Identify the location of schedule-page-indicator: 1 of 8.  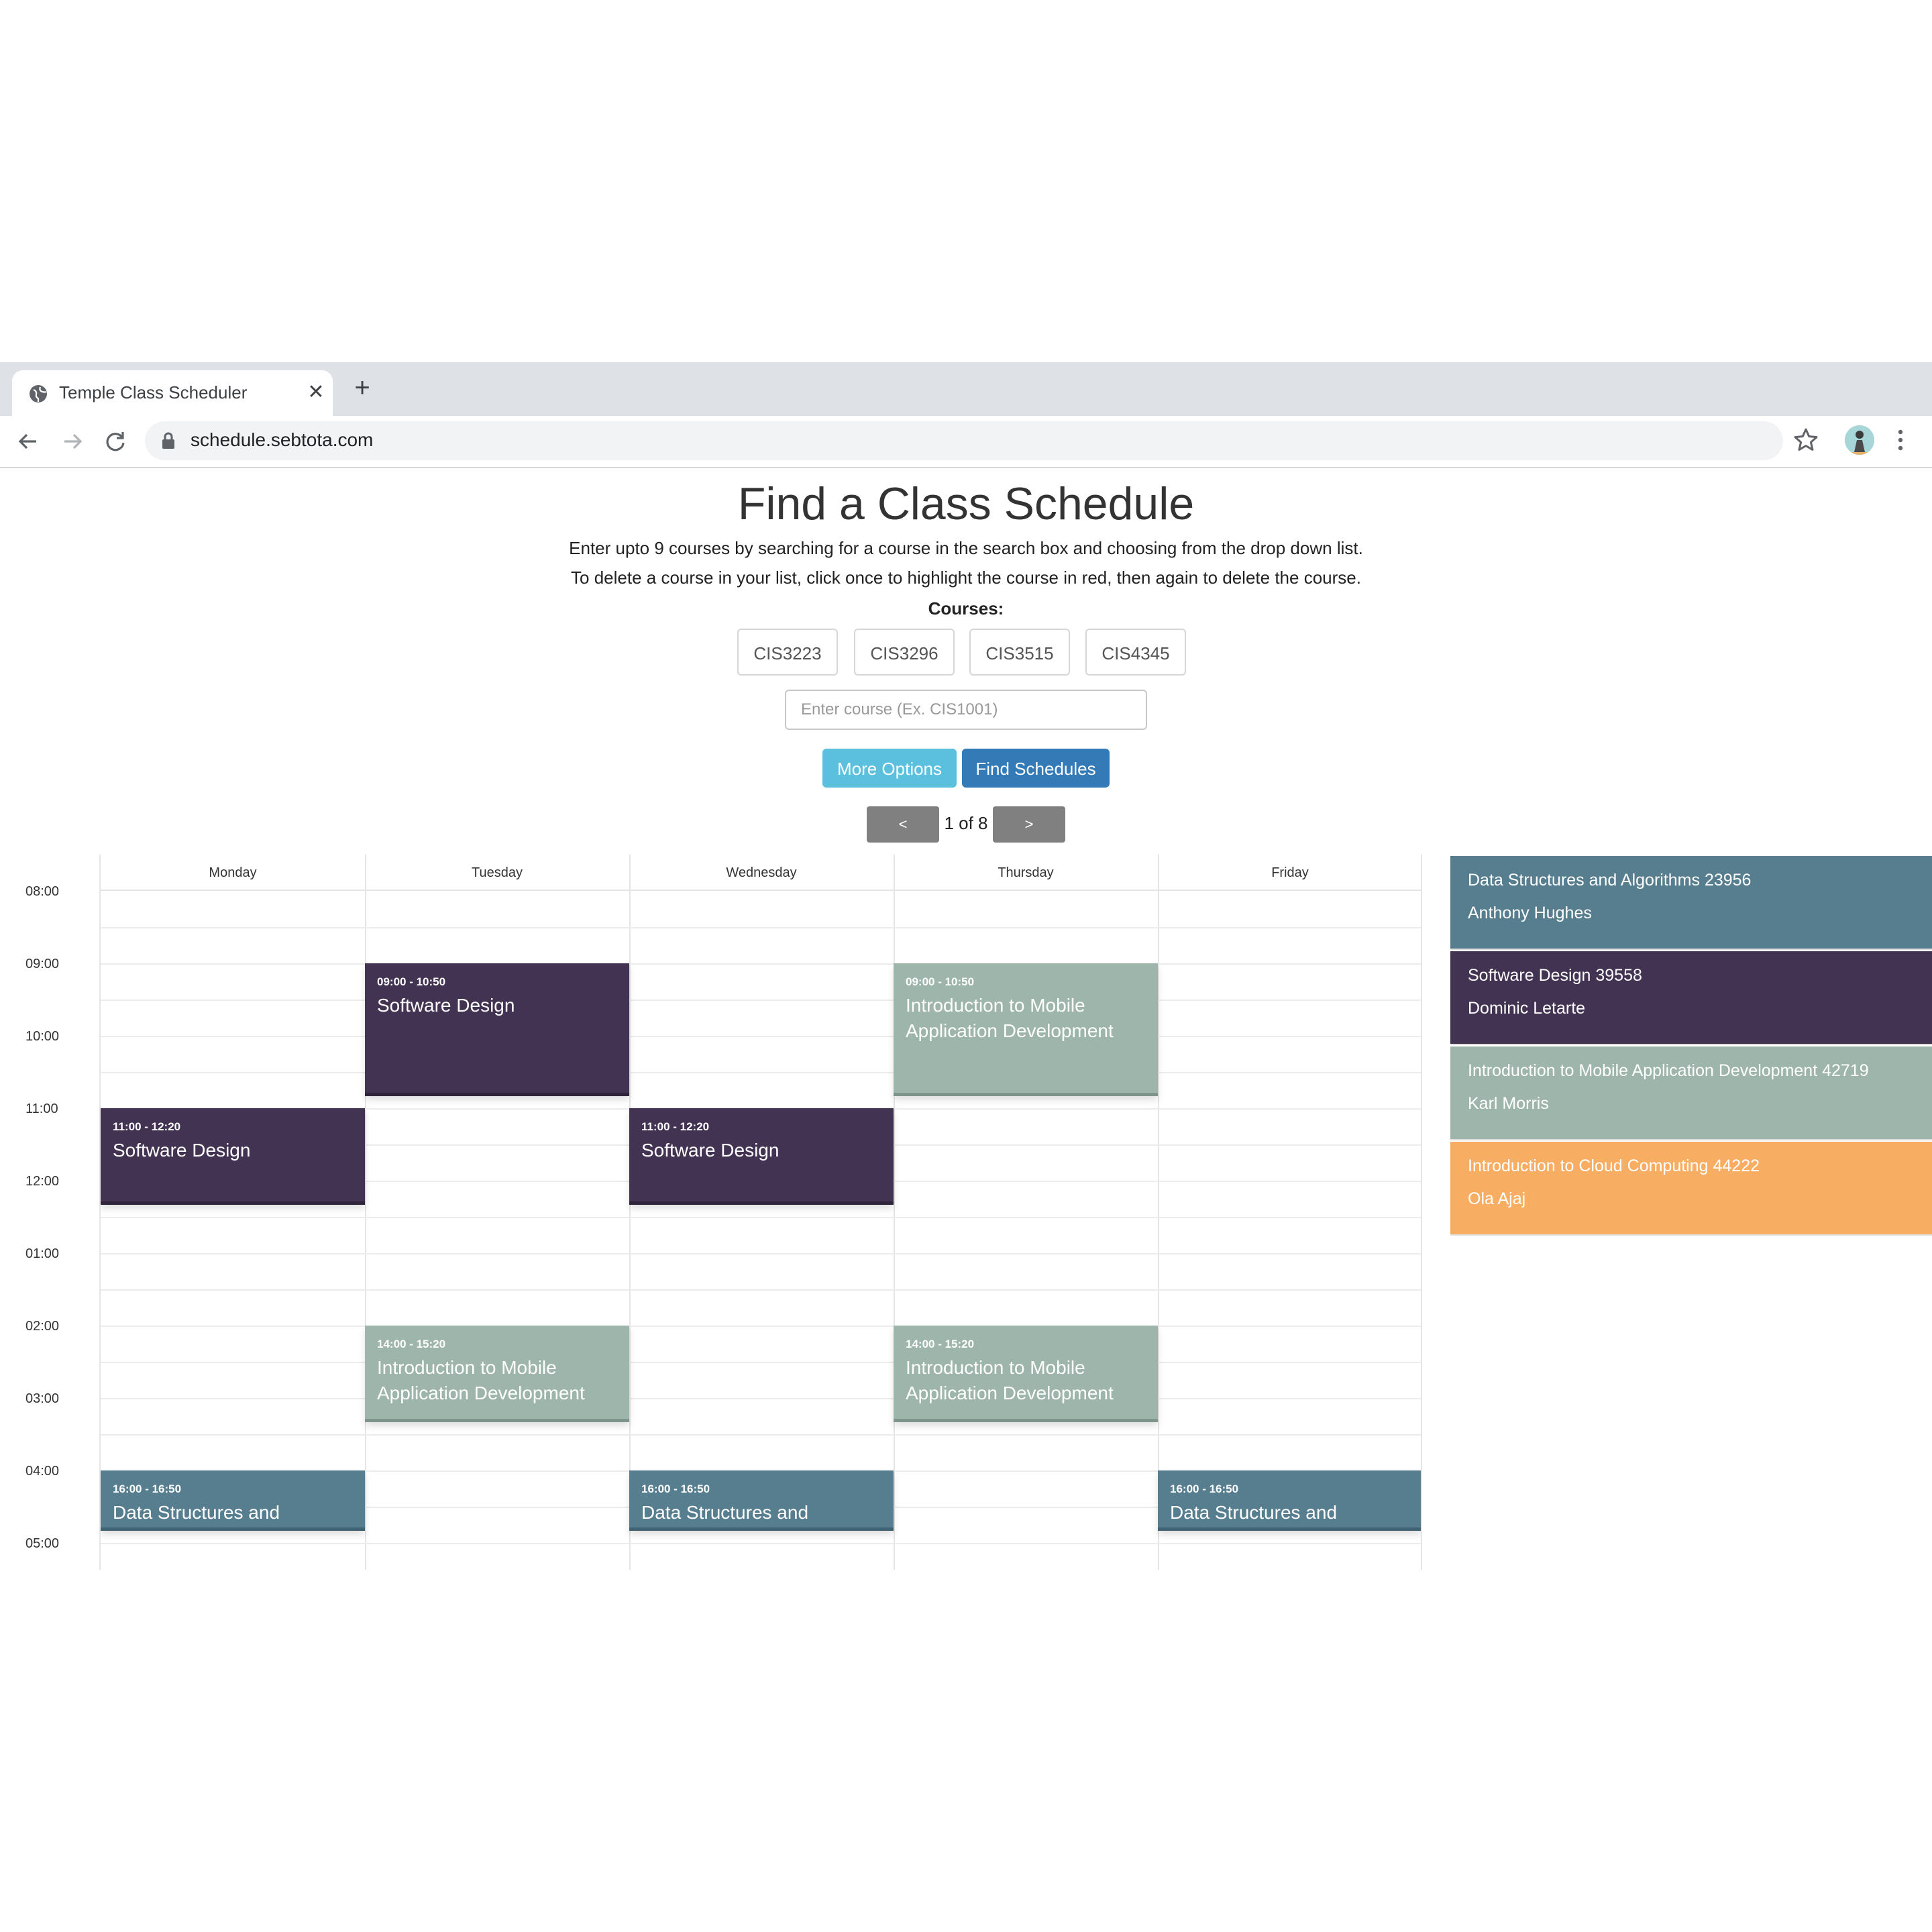
(966, 823).